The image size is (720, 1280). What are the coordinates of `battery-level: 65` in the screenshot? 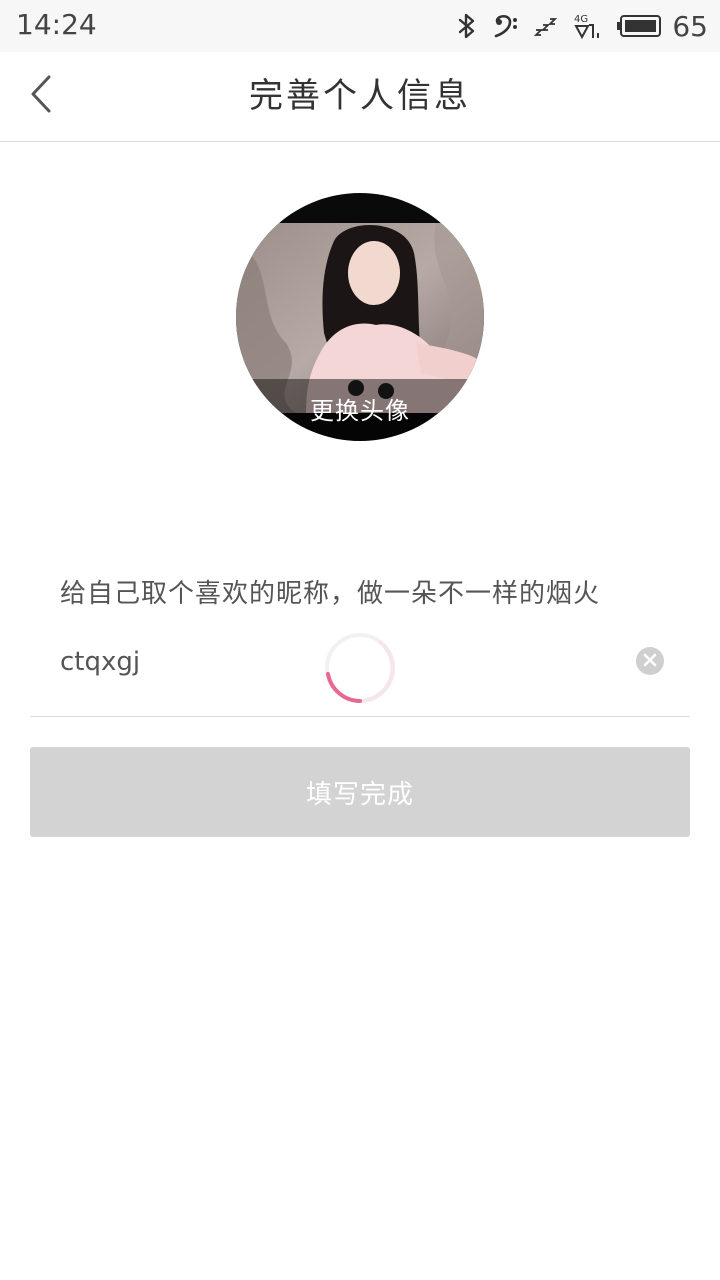 It's located at (690, 26).